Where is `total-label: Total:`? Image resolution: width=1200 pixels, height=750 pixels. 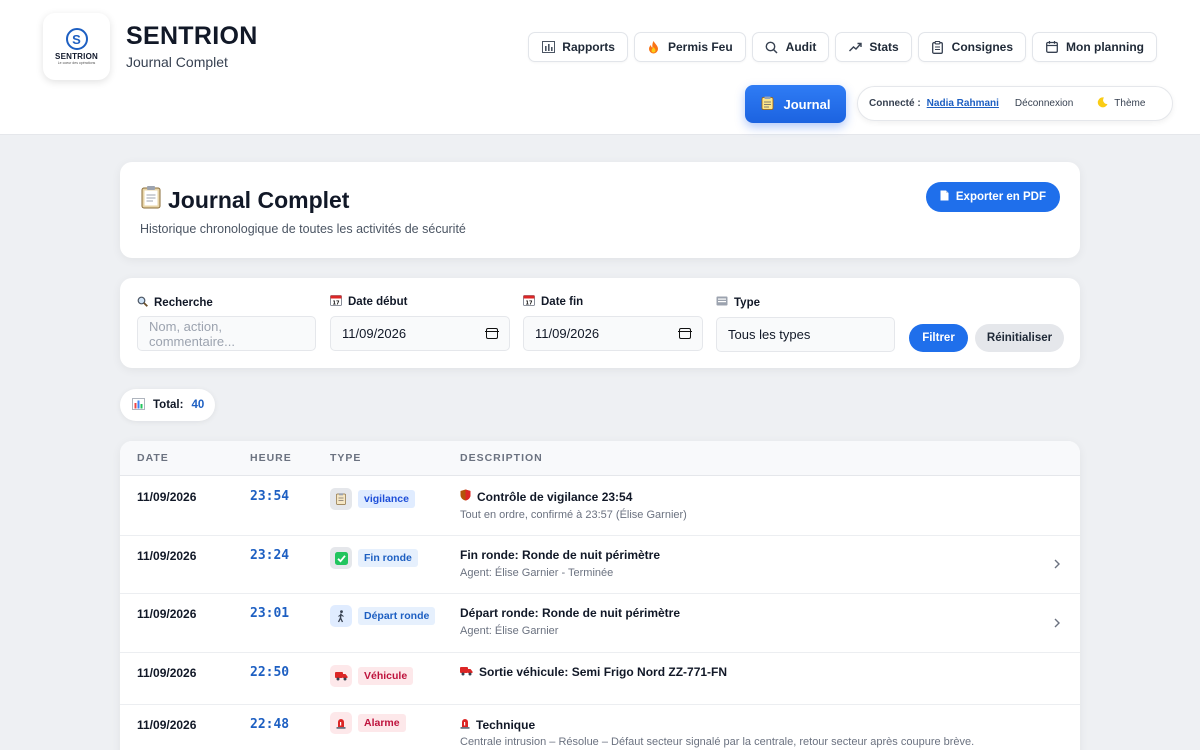 total-label: Total: is located at coordinates (168, 405).